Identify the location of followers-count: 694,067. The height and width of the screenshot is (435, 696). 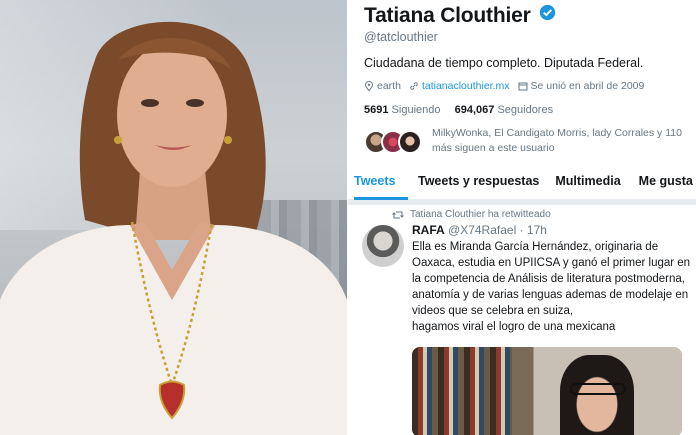
(474, 110).